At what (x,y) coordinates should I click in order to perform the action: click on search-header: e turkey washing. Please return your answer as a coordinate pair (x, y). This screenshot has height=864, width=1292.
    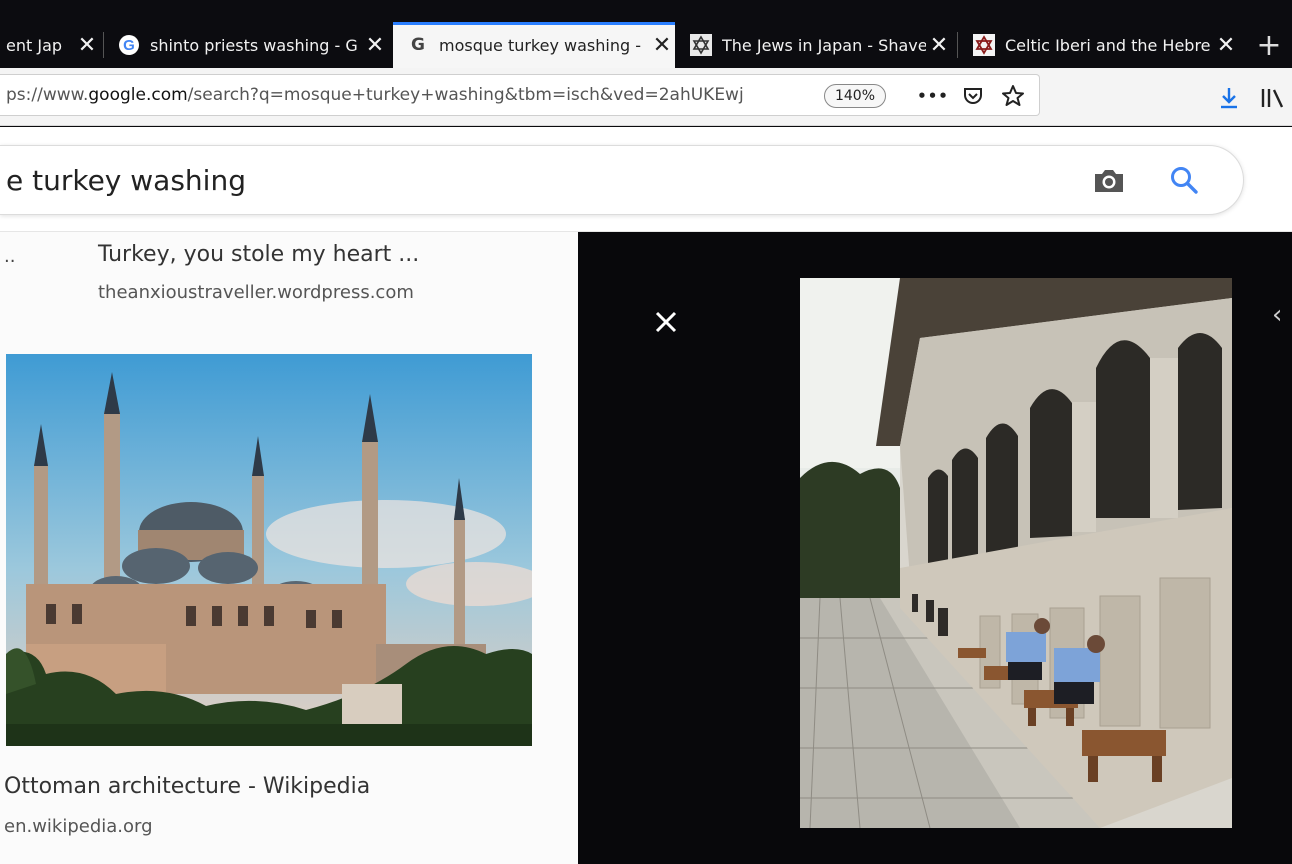
    Looking at the image, I should click on (646, 179).